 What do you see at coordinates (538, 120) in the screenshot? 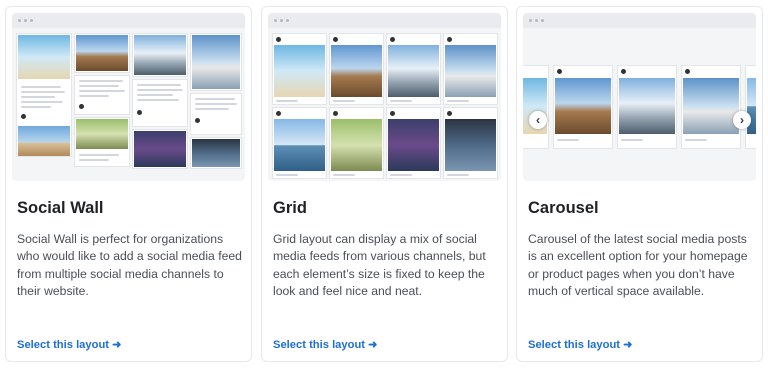
I see `carousel-prev-button: ‹` at bounding box center [538, 120].